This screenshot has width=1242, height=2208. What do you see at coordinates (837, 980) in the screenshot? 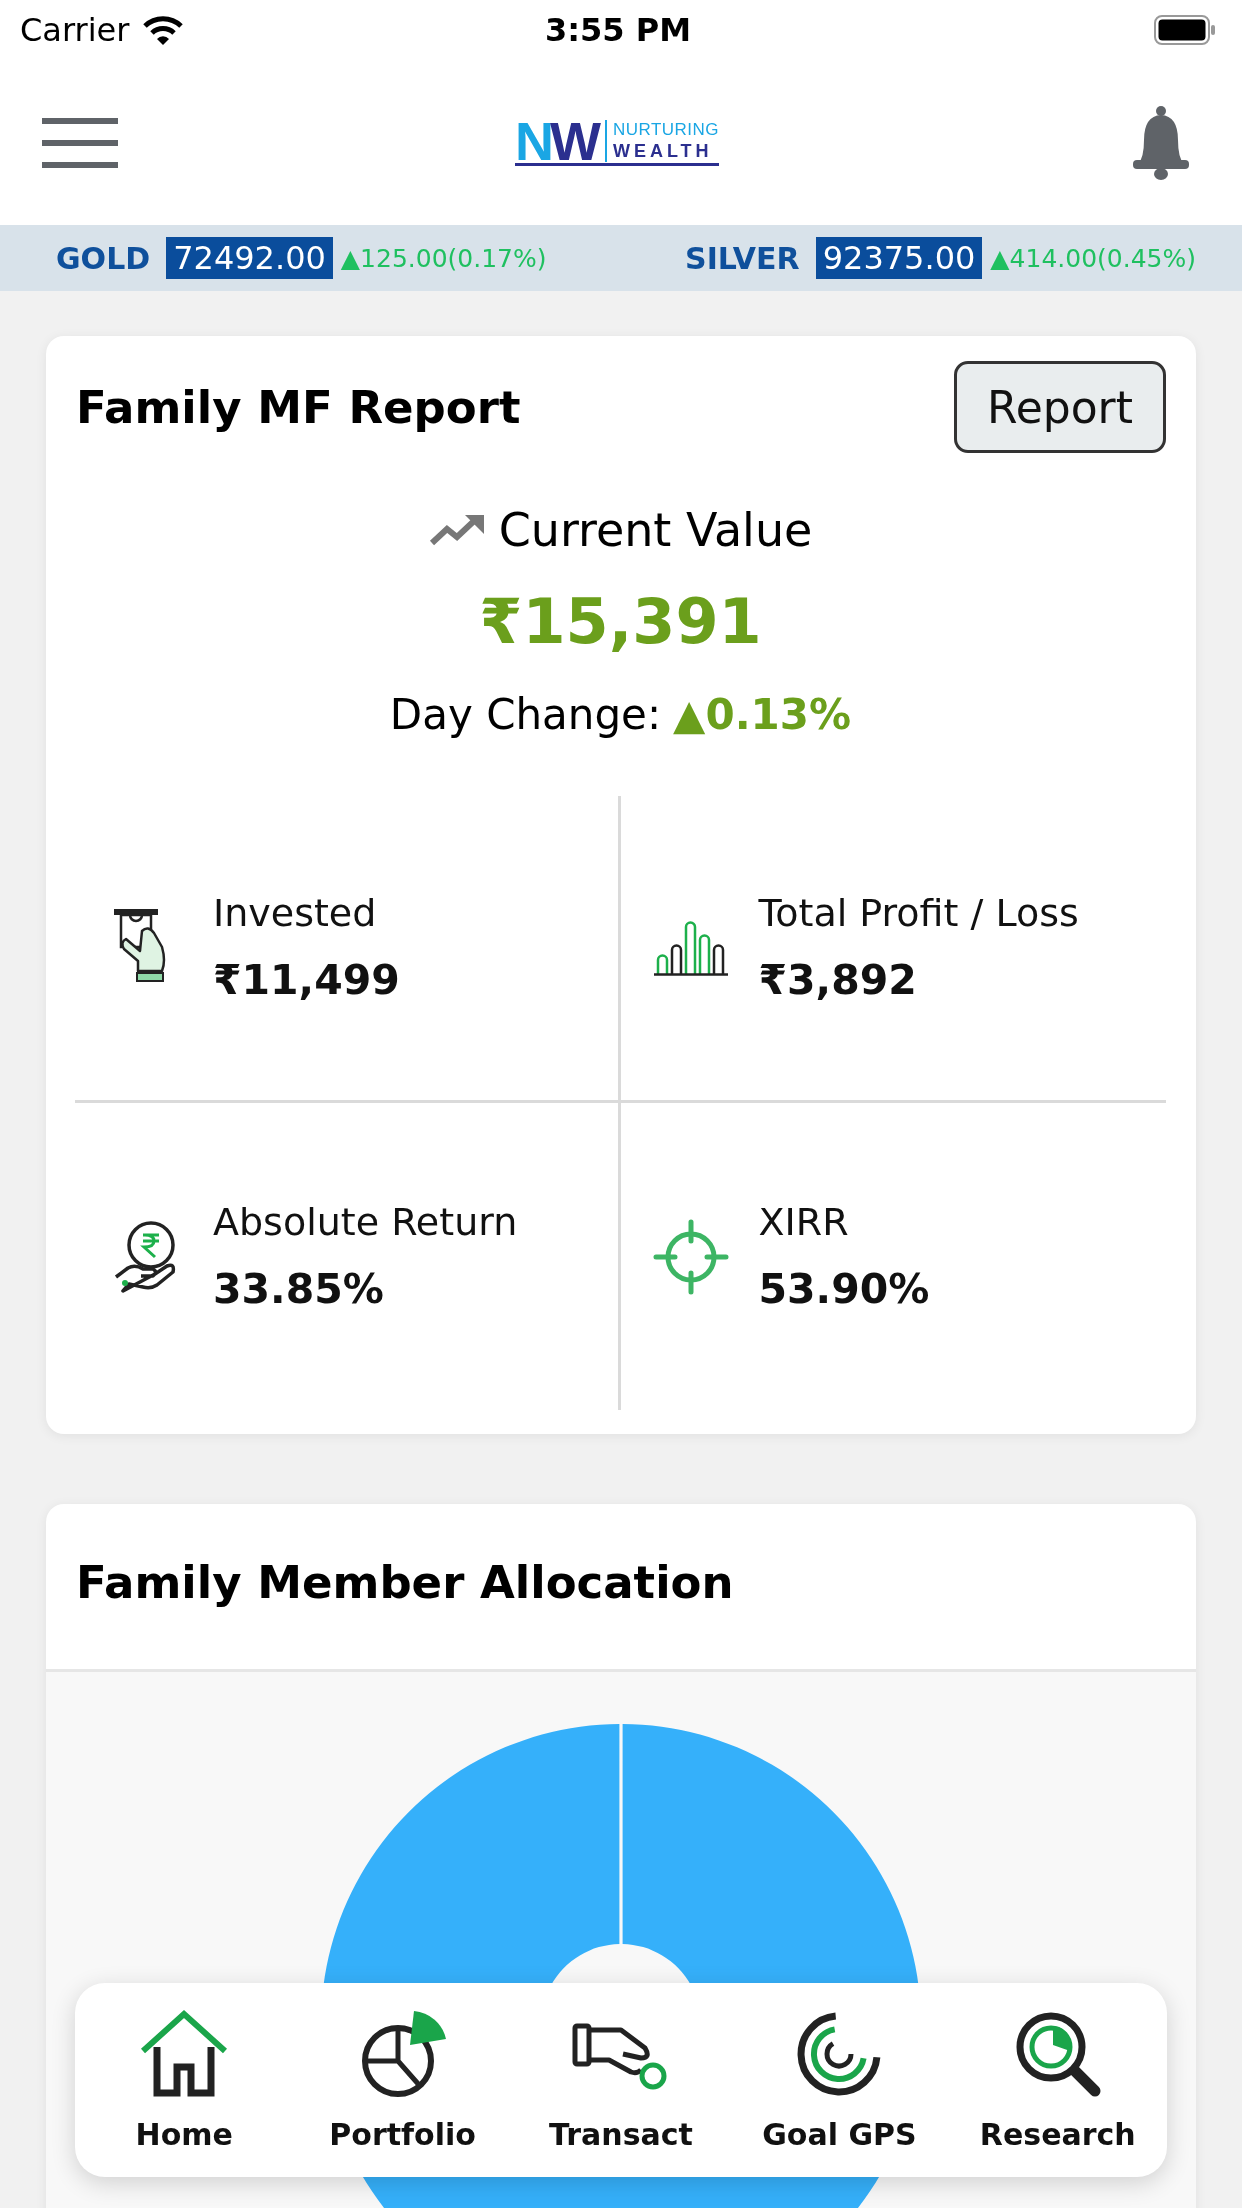
I see `metric-value: ₹3,892` at bounding box center [837, 980].